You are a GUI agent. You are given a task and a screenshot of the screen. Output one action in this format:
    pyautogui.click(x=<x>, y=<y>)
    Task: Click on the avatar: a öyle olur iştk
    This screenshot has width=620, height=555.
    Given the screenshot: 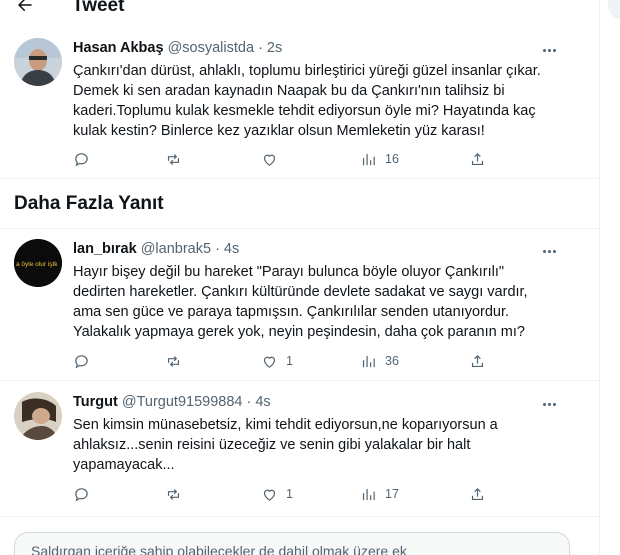 What is the action you would take?
    pyautogui.click(x=38, y=263)
    